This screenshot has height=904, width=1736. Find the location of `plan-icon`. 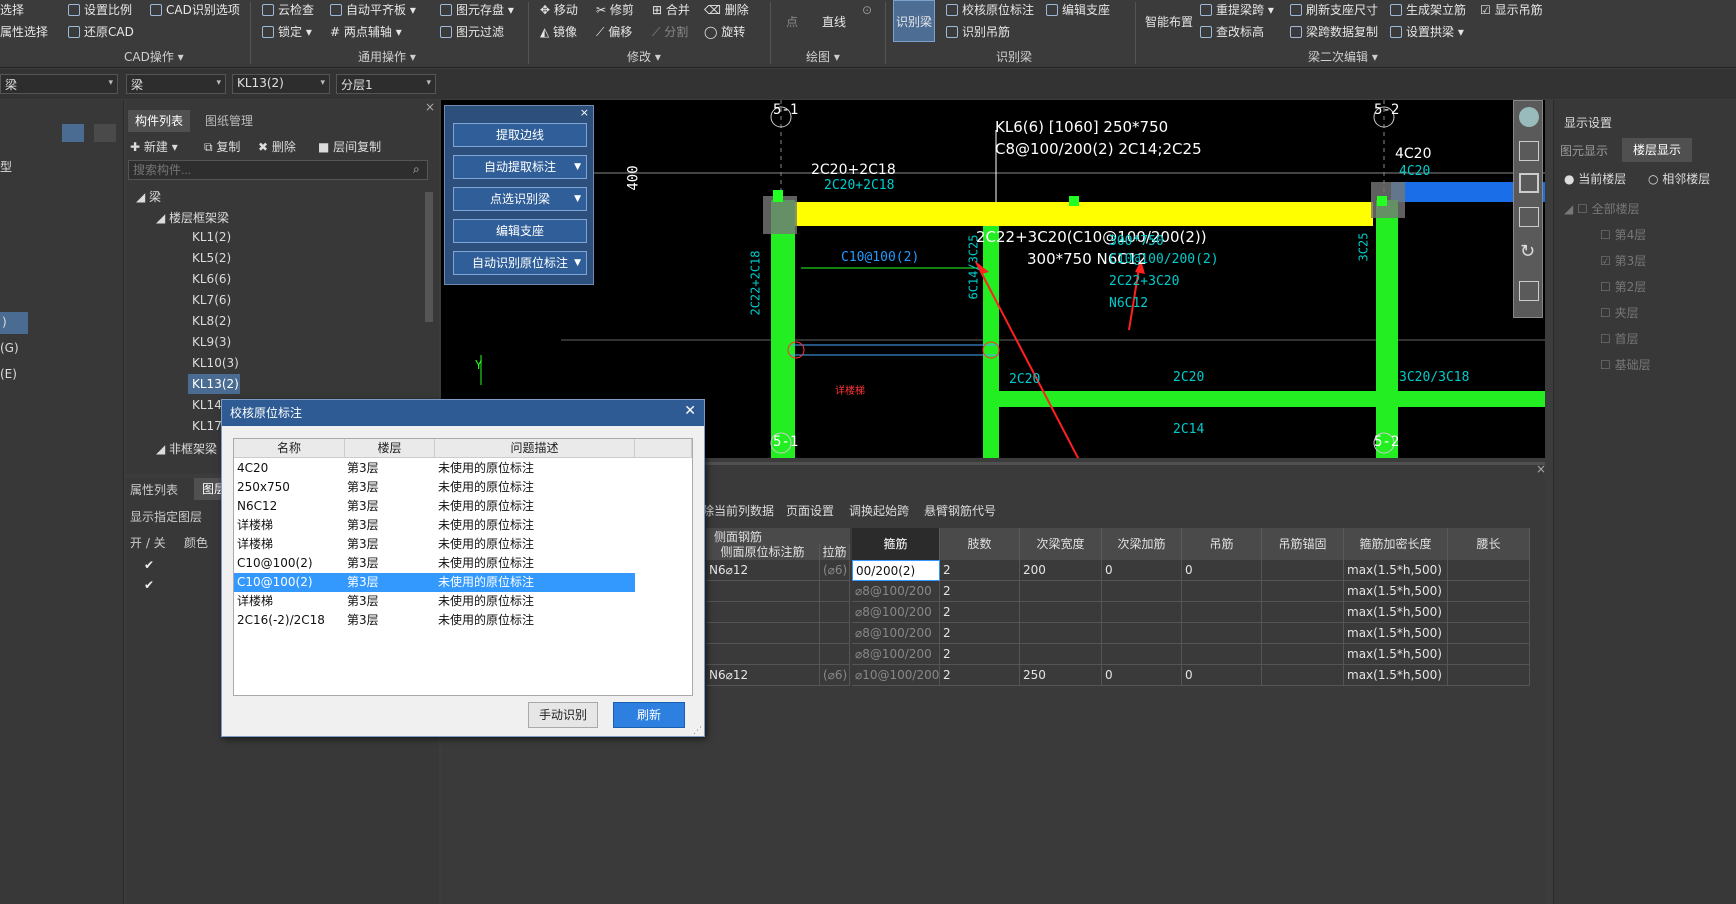

plan-icon is located at coordinates (1529, 183).